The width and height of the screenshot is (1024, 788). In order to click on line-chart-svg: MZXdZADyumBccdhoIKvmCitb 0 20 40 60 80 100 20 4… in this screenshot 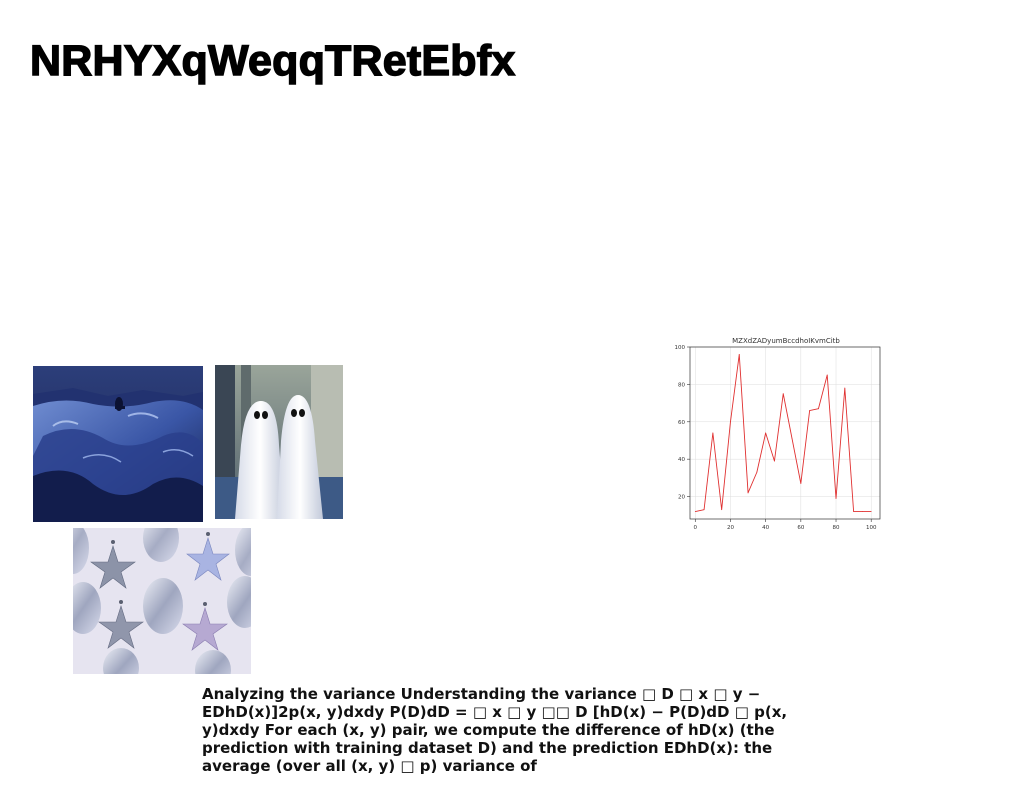, I will do `click(778, 434)`.